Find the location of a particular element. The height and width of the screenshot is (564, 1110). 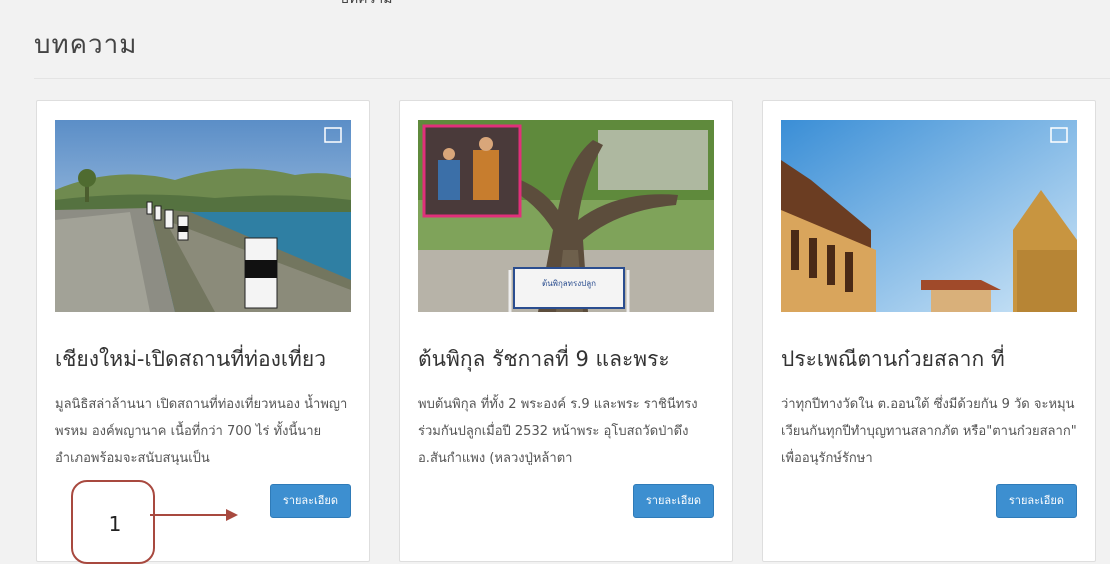

article-image-temple is located at coordinates (929, 216).